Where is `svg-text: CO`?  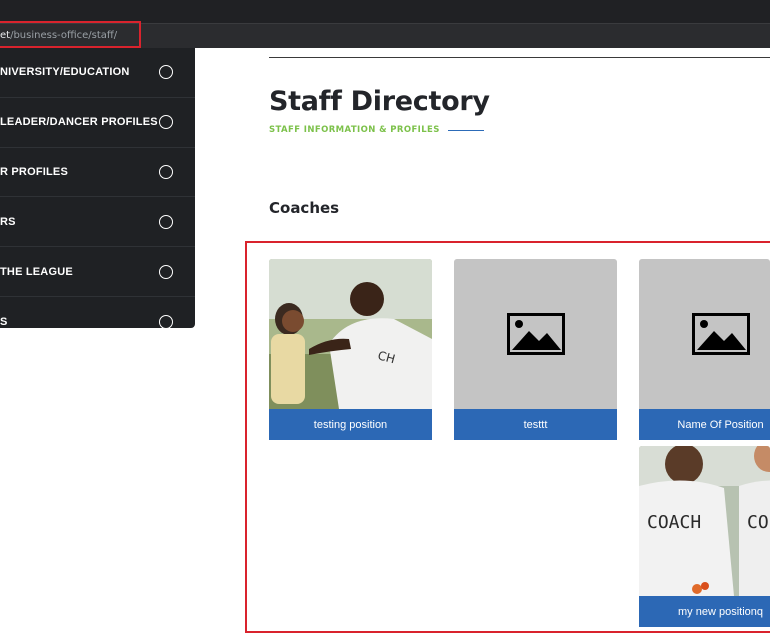 svg-text: CO is located at coordinates (758, 522).